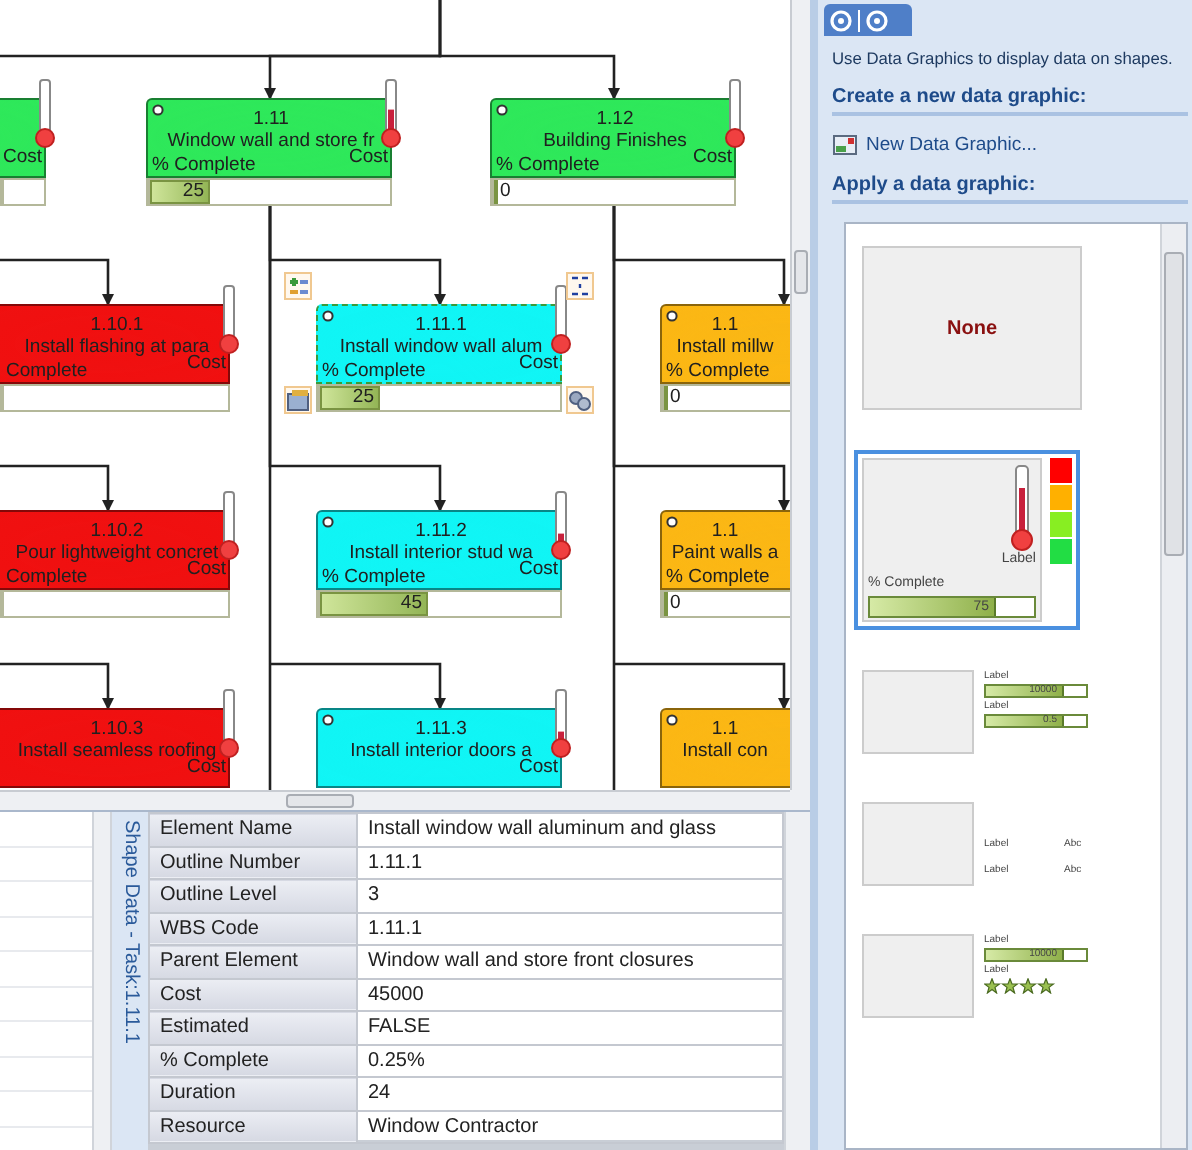 The height and width of the screenshot is (1150, 1192). What do you see at coordinates (1061, 511) in the screenshot?
I see `color-scale-icon` at bounding box center [1061, 511].